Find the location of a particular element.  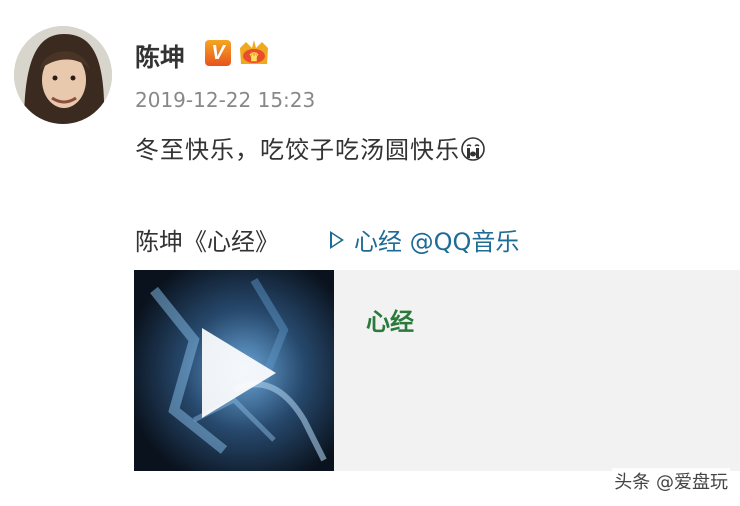

post-timestamp: 2019-12-22 15:23 is located at coordinates (225, 100).